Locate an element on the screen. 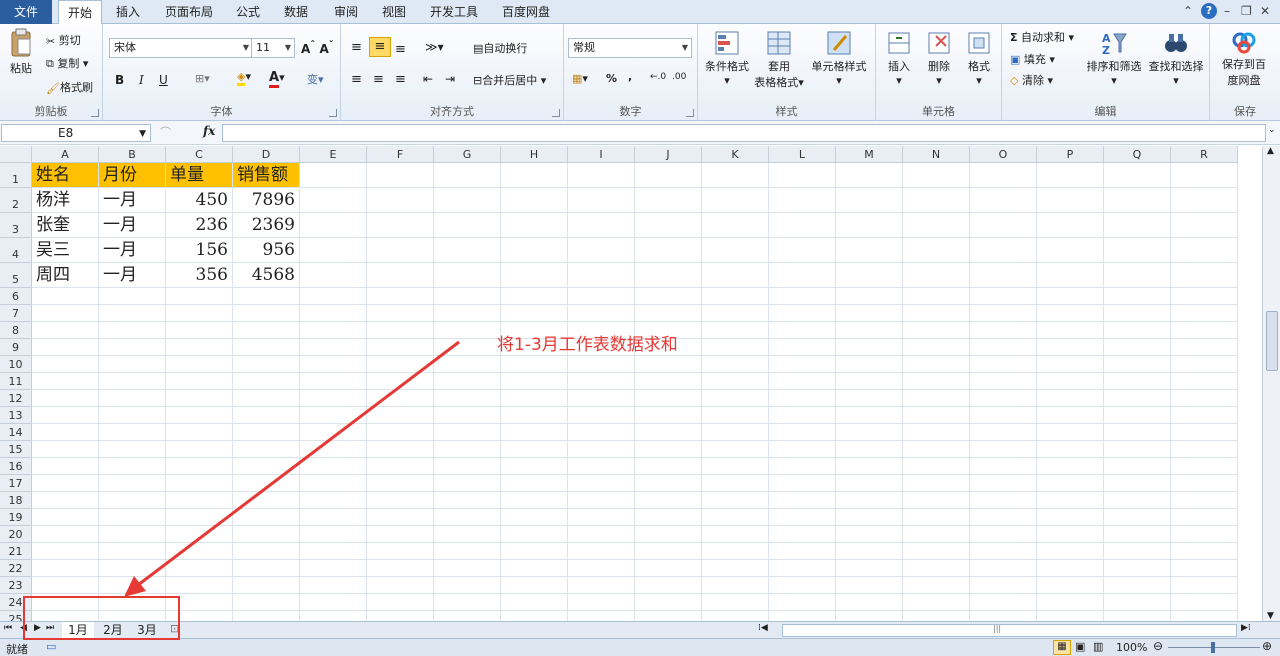 This screenshot has width=1280, height=656. cell-c15 is located at coordinates (199, 449).